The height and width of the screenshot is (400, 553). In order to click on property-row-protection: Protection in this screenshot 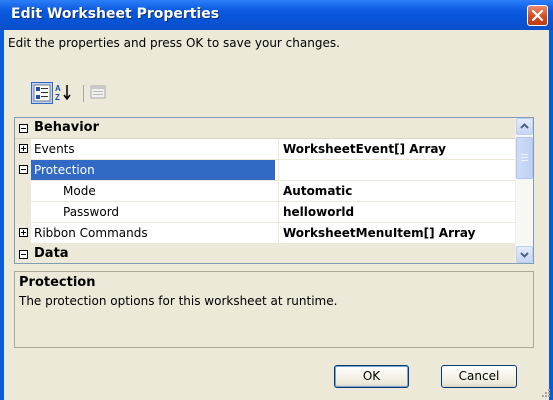, I will do `click(265, 170)`.